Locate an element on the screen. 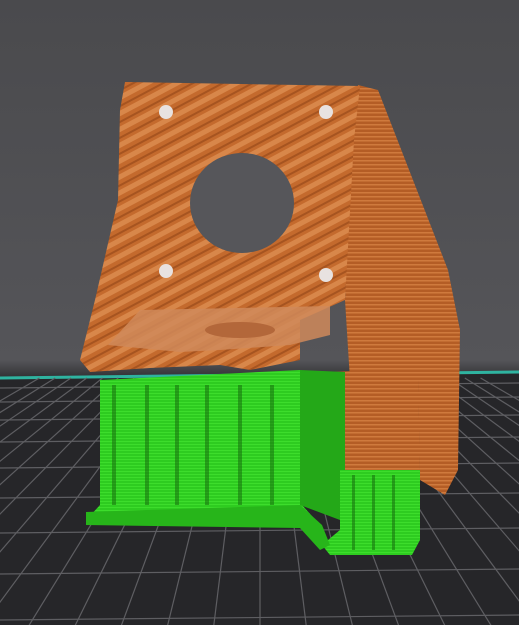 Image resolution: width=519 pixels, height=625 pixels. support-block-middle is located at coordinates (322, 445).